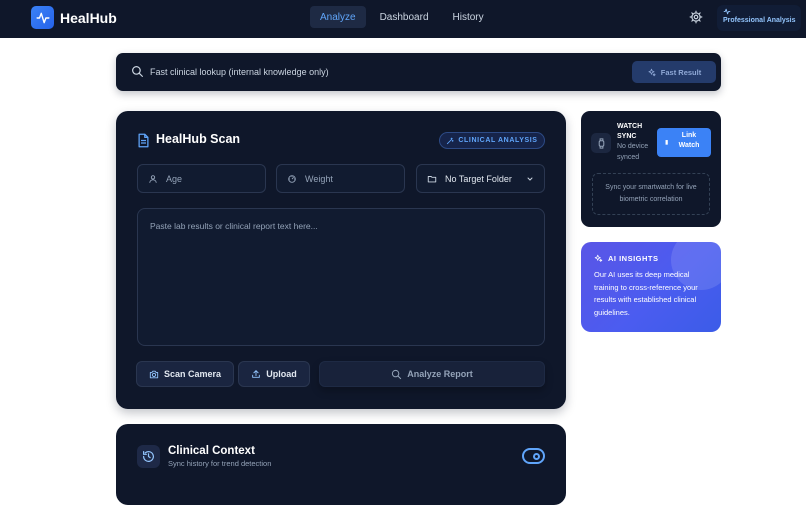 The height and width of the screenshot is (512, 806). I want to click on professional-analysis-label: Professional Analysis, so click(759, 20).